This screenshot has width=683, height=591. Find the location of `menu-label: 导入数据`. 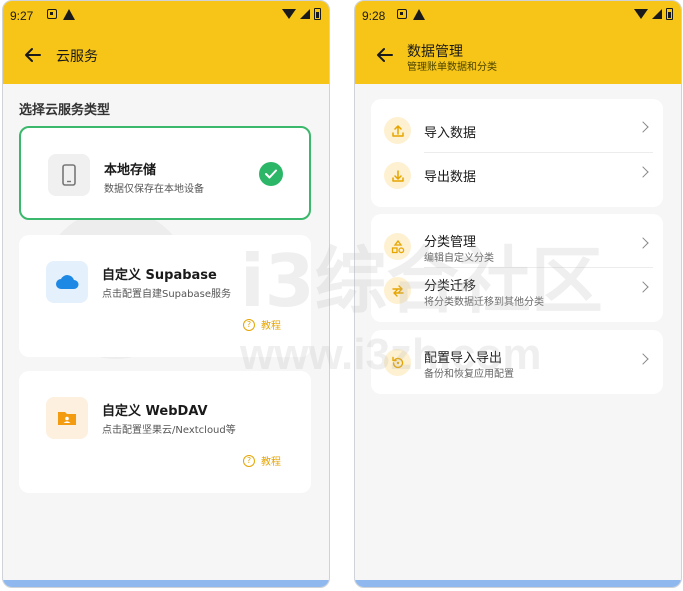

menu-label: 导入数据 is located at coordinates (450, 133).